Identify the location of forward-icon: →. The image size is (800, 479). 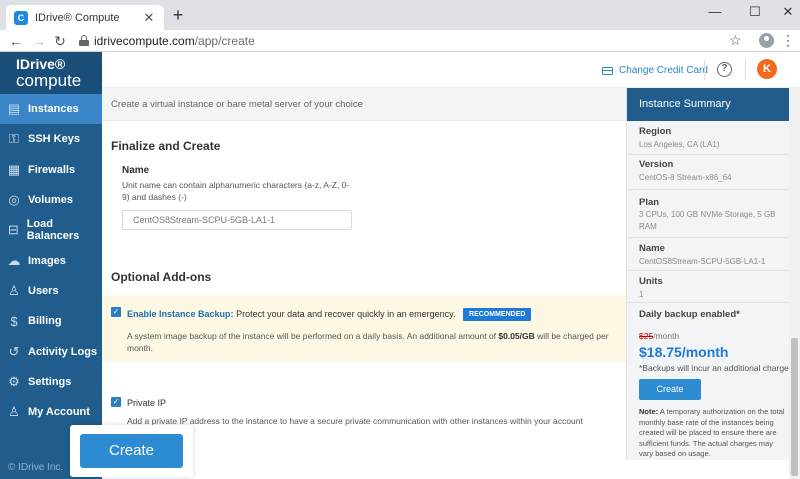
(39, 41).